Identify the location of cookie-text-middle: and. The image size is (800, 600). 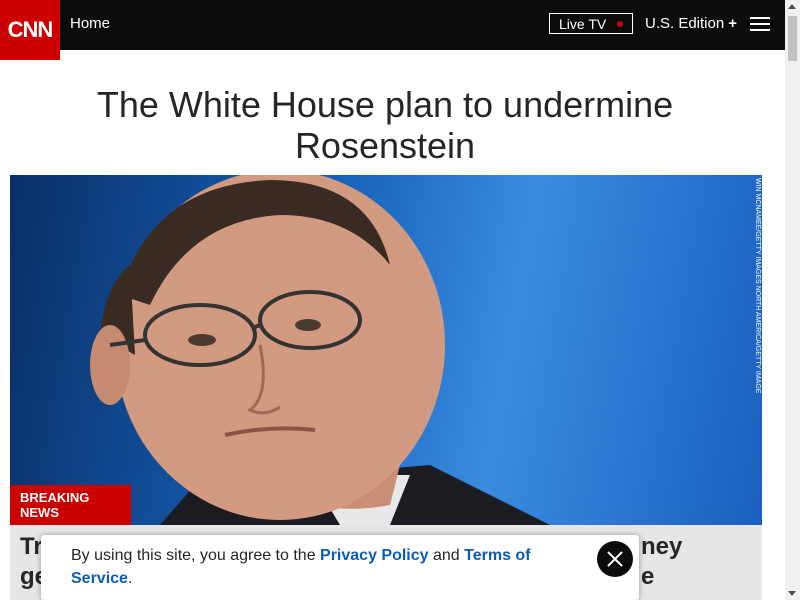
(446, 555).